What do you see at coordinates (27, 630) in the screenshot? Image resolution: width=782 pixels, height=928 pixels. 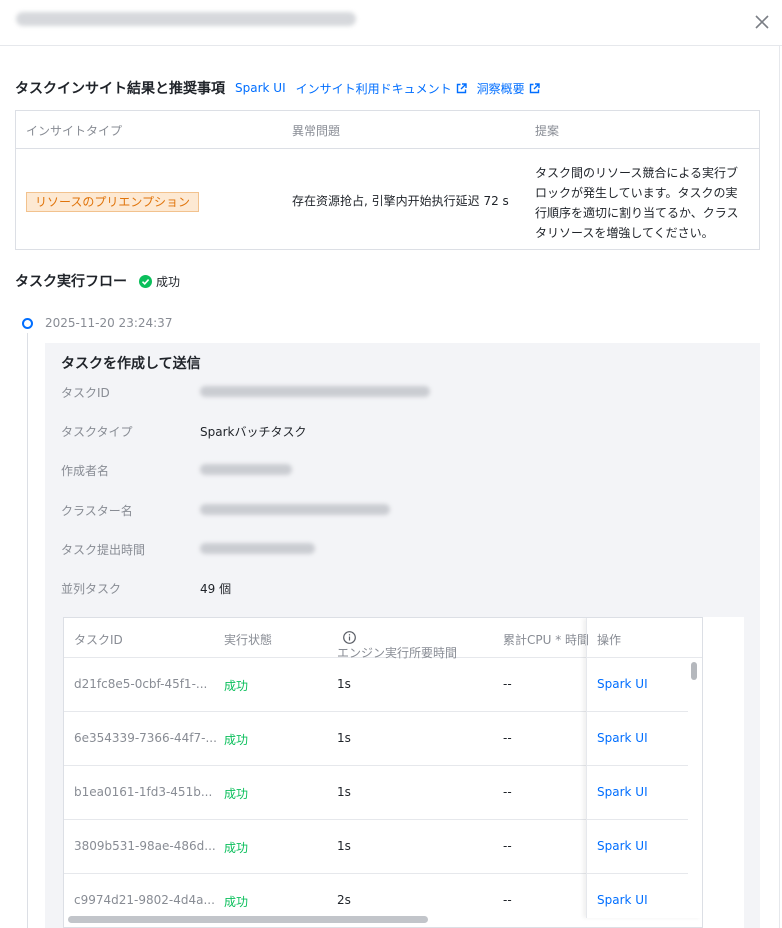 I see `timeline-line` at bounding box center [27, 630].